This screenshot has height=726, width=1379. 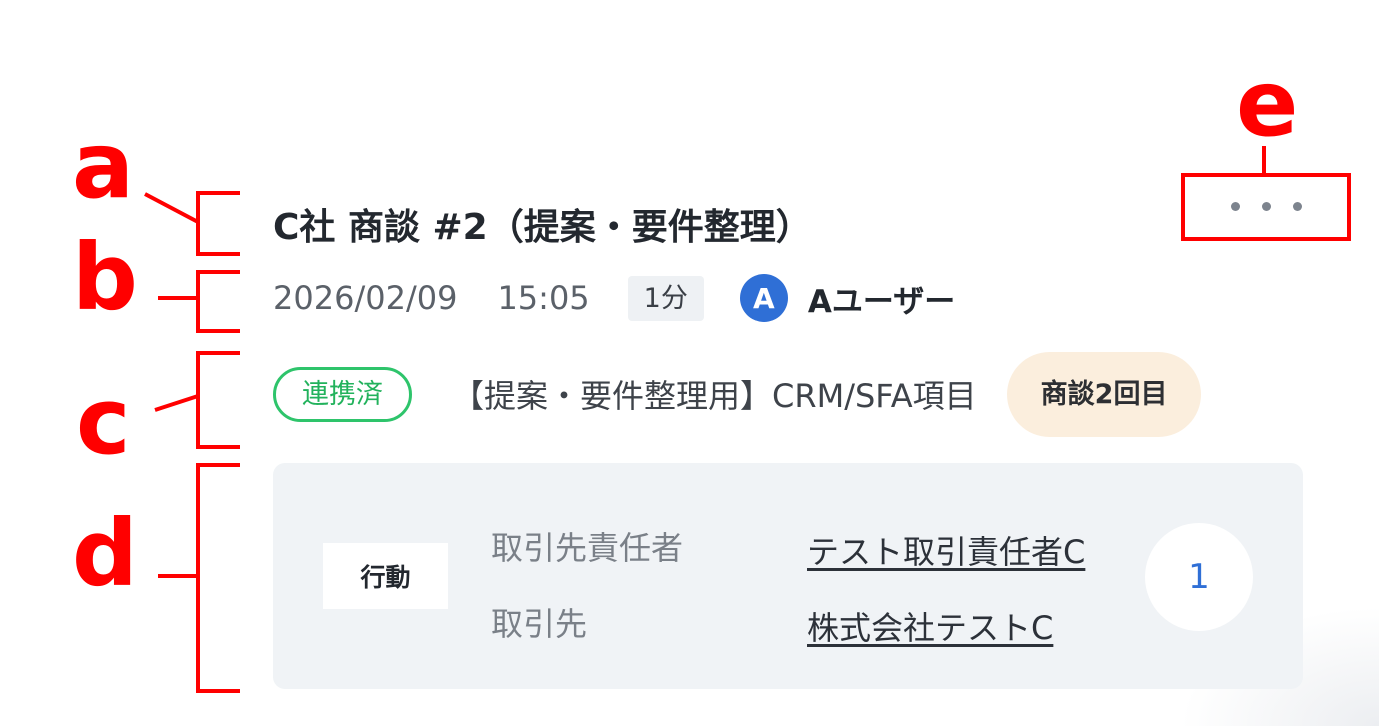 I want to click on sync-status-badge: 連携済, so click(x=342, y=394).